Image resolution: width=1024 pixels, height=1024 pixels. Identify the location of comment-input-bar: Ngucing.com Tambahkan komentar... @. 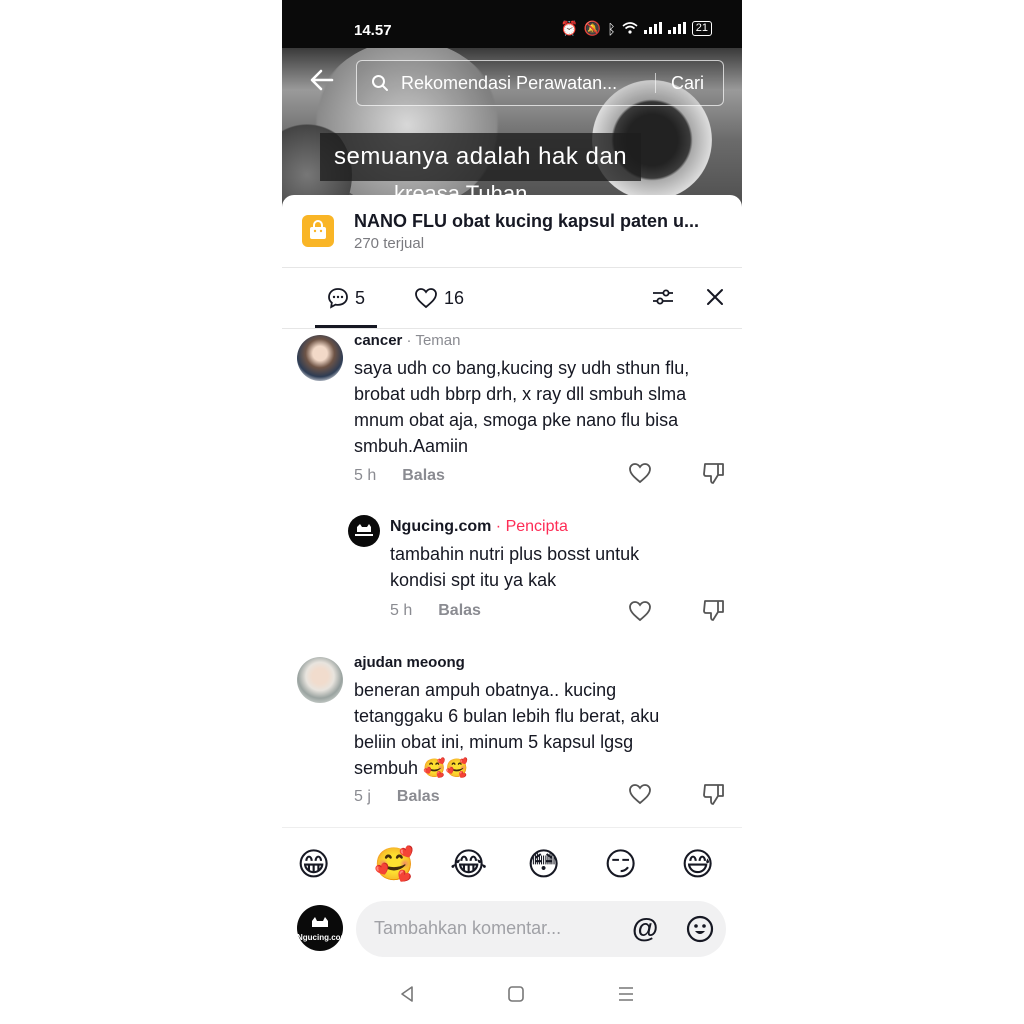
(512, 930).